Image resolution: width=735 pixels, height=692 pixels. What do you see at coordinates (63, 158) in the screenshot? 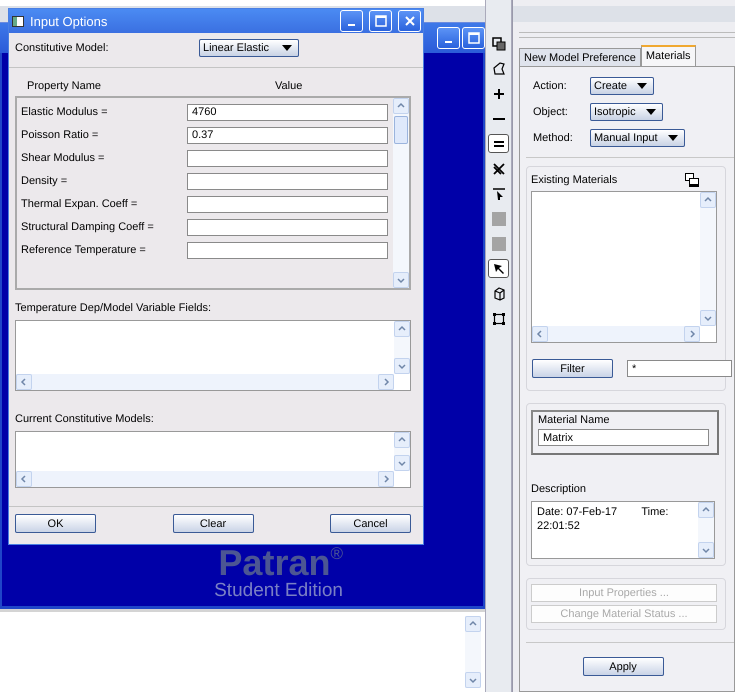
I see `property-label: Shear Modulus =` at bounding box center [63, 158].